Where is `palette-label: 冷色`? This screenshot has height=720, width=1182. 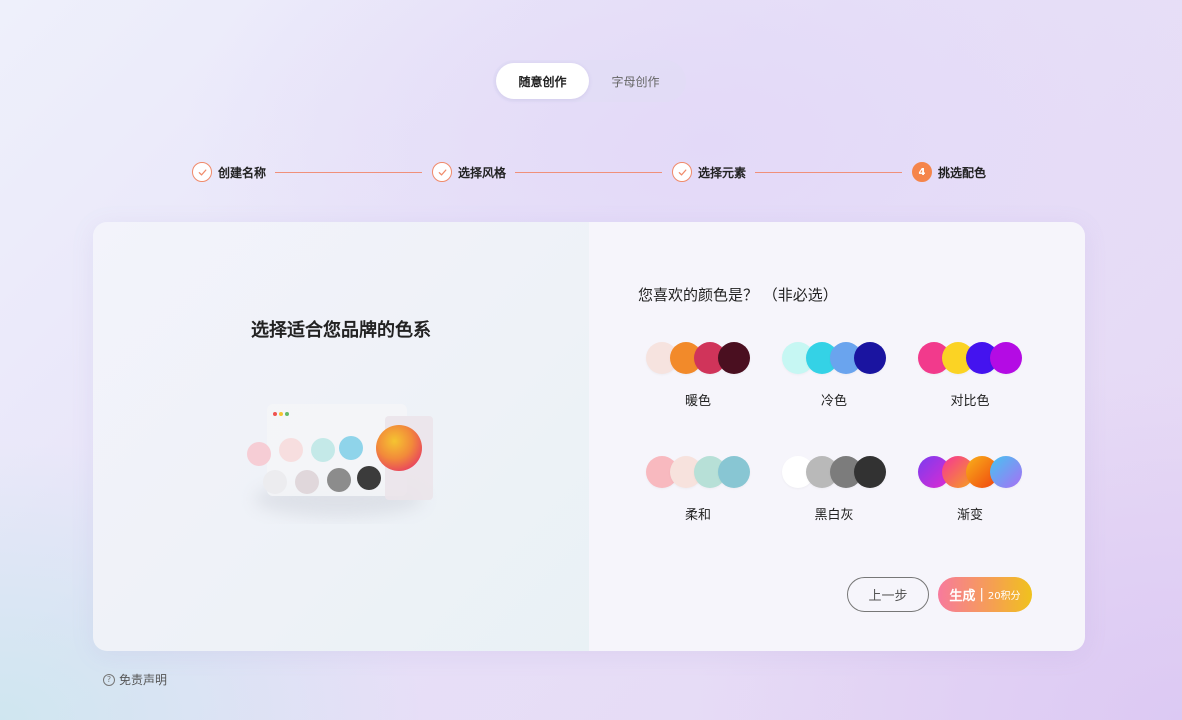
palette-label: 冷色 is located at coordinates (833, 401).